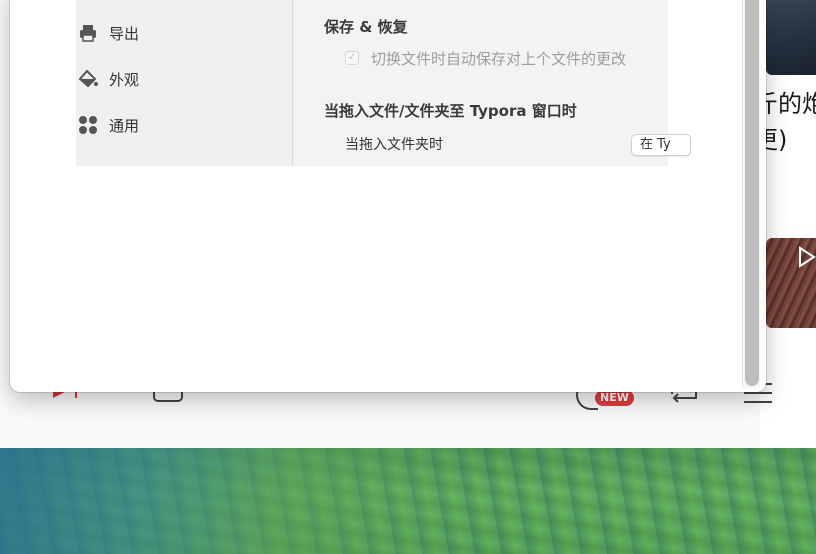 The height and width of the screenshot is (554, 816). I want to click on paint-bucket-icon, so click(88, 79).